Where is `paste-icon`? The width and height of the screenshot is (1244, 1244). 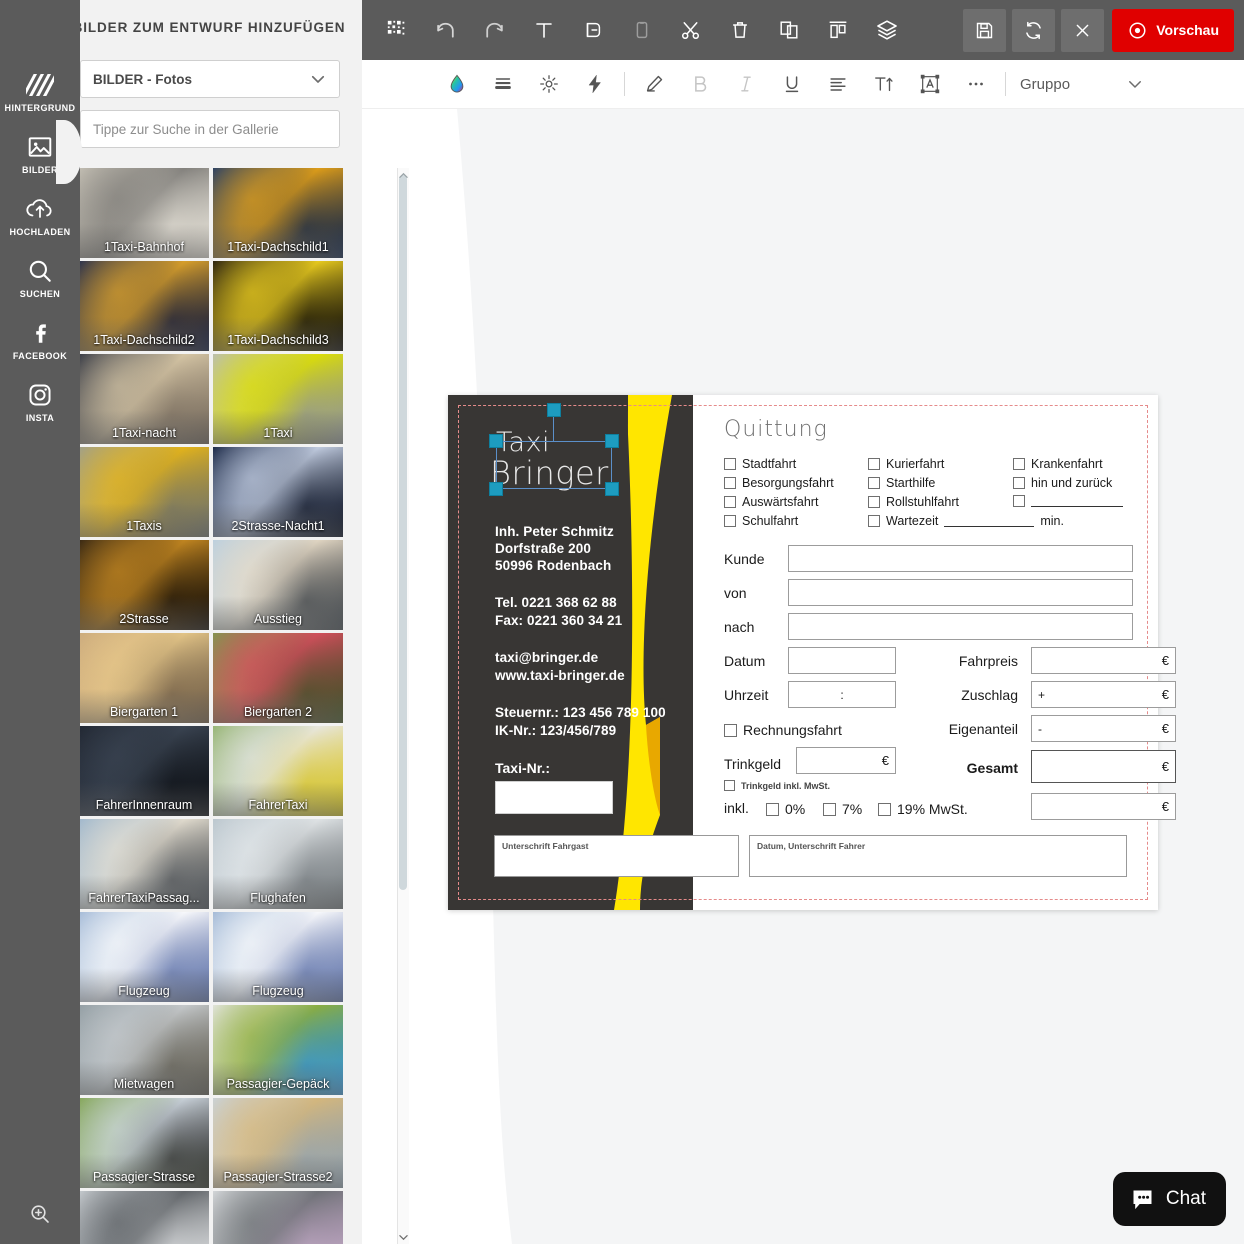
paste-icon is located at coordinates (641, 30).